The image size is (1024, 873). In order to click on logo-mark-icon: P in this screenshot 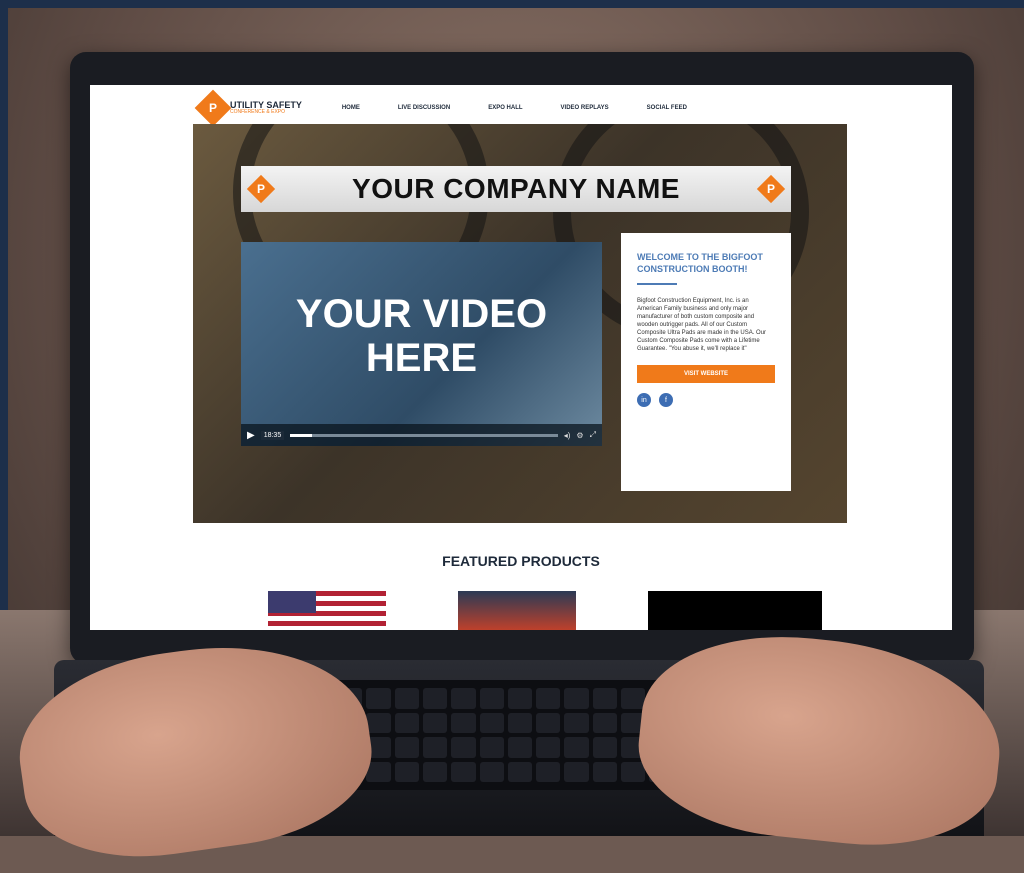, I will do `click(213, 108)`.